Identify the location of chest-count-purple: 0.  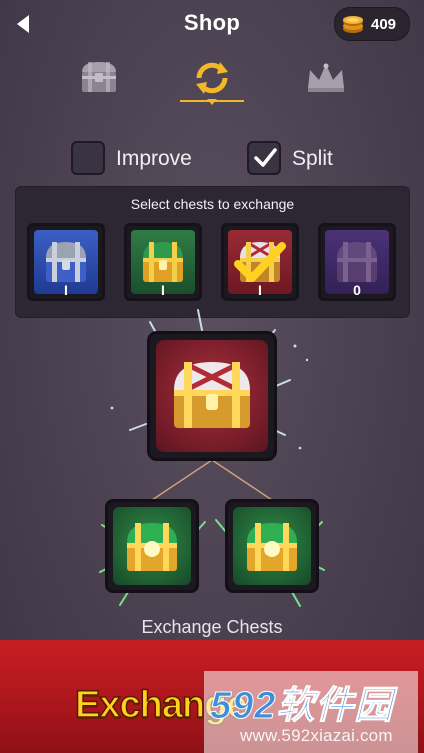
(357, 290).